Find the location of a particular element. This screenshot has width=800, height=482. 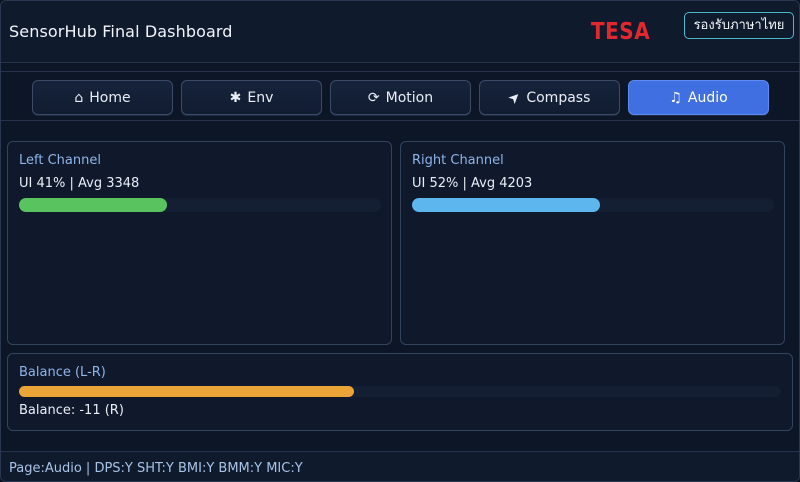

thai-language-button: รองรับภาษาไทย is located at coordinates (739, 25).